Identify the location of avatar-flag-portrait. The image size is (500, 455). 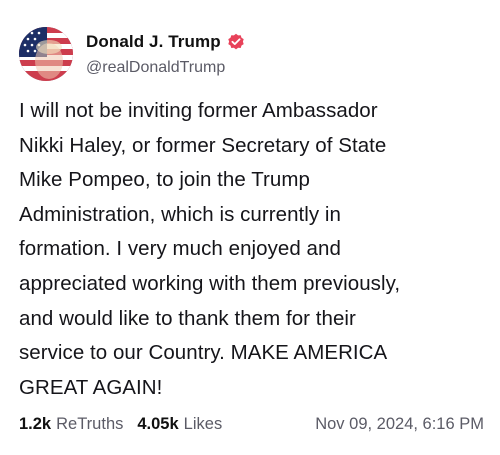
(46, 54).